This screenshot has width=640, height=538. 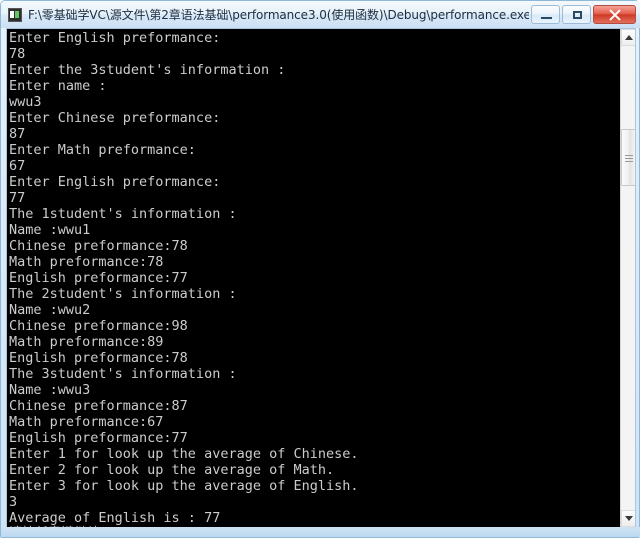 What do you see at coordinates (320, 532) in the screenshot?
I see `window-bottom-frame` at bounding box center [320, 532].